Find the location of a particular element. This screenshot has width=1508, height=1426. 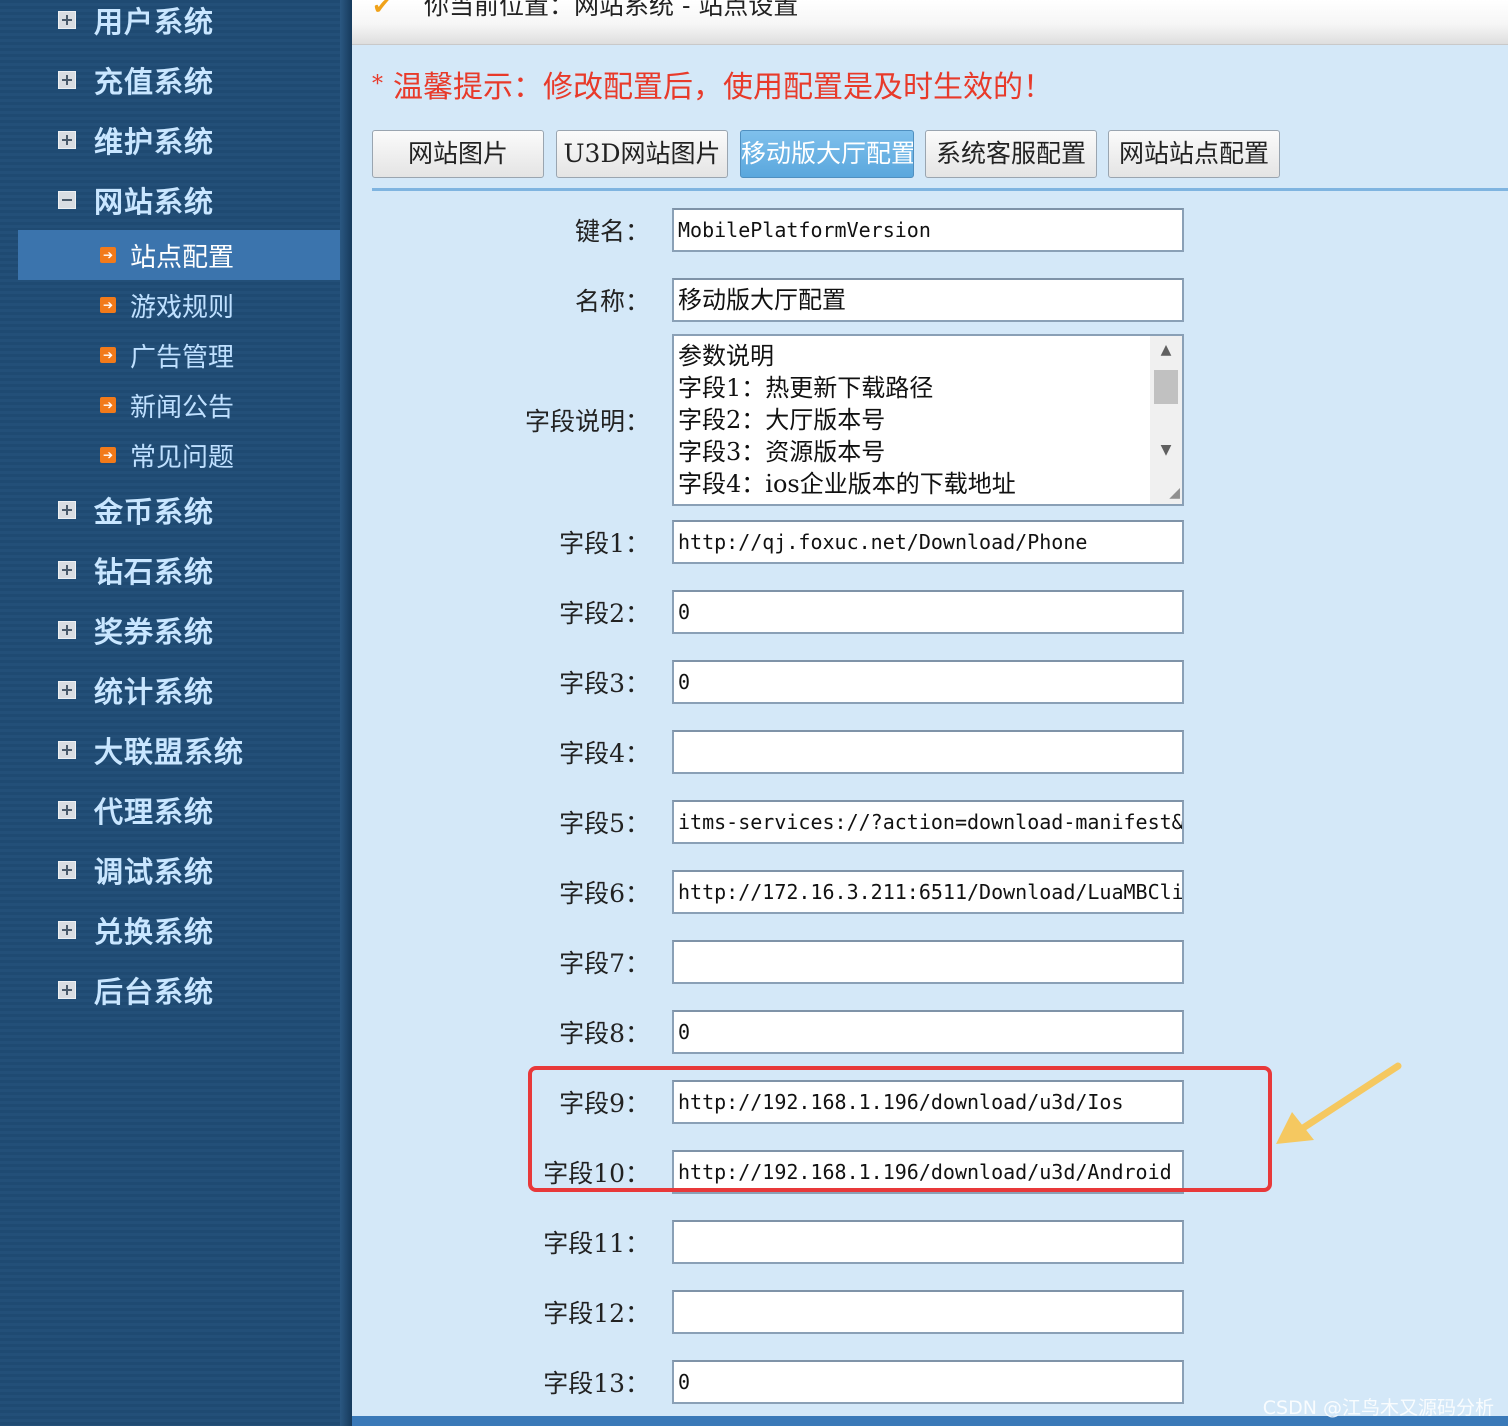

sidebar-item-game-rules: ➔ 游戏规则 is located at coordinates (179, 305).